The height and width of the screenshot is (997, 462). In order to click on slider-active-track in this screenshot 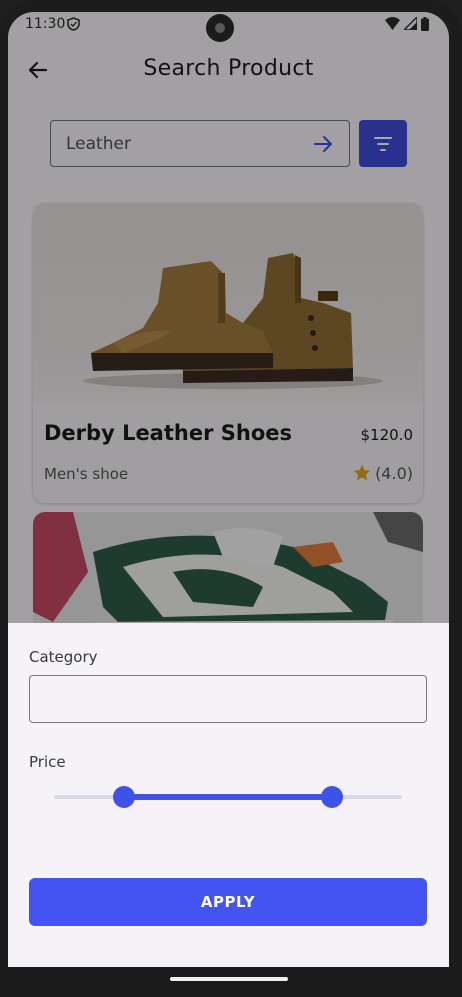, I will do `click(228, 797)`.